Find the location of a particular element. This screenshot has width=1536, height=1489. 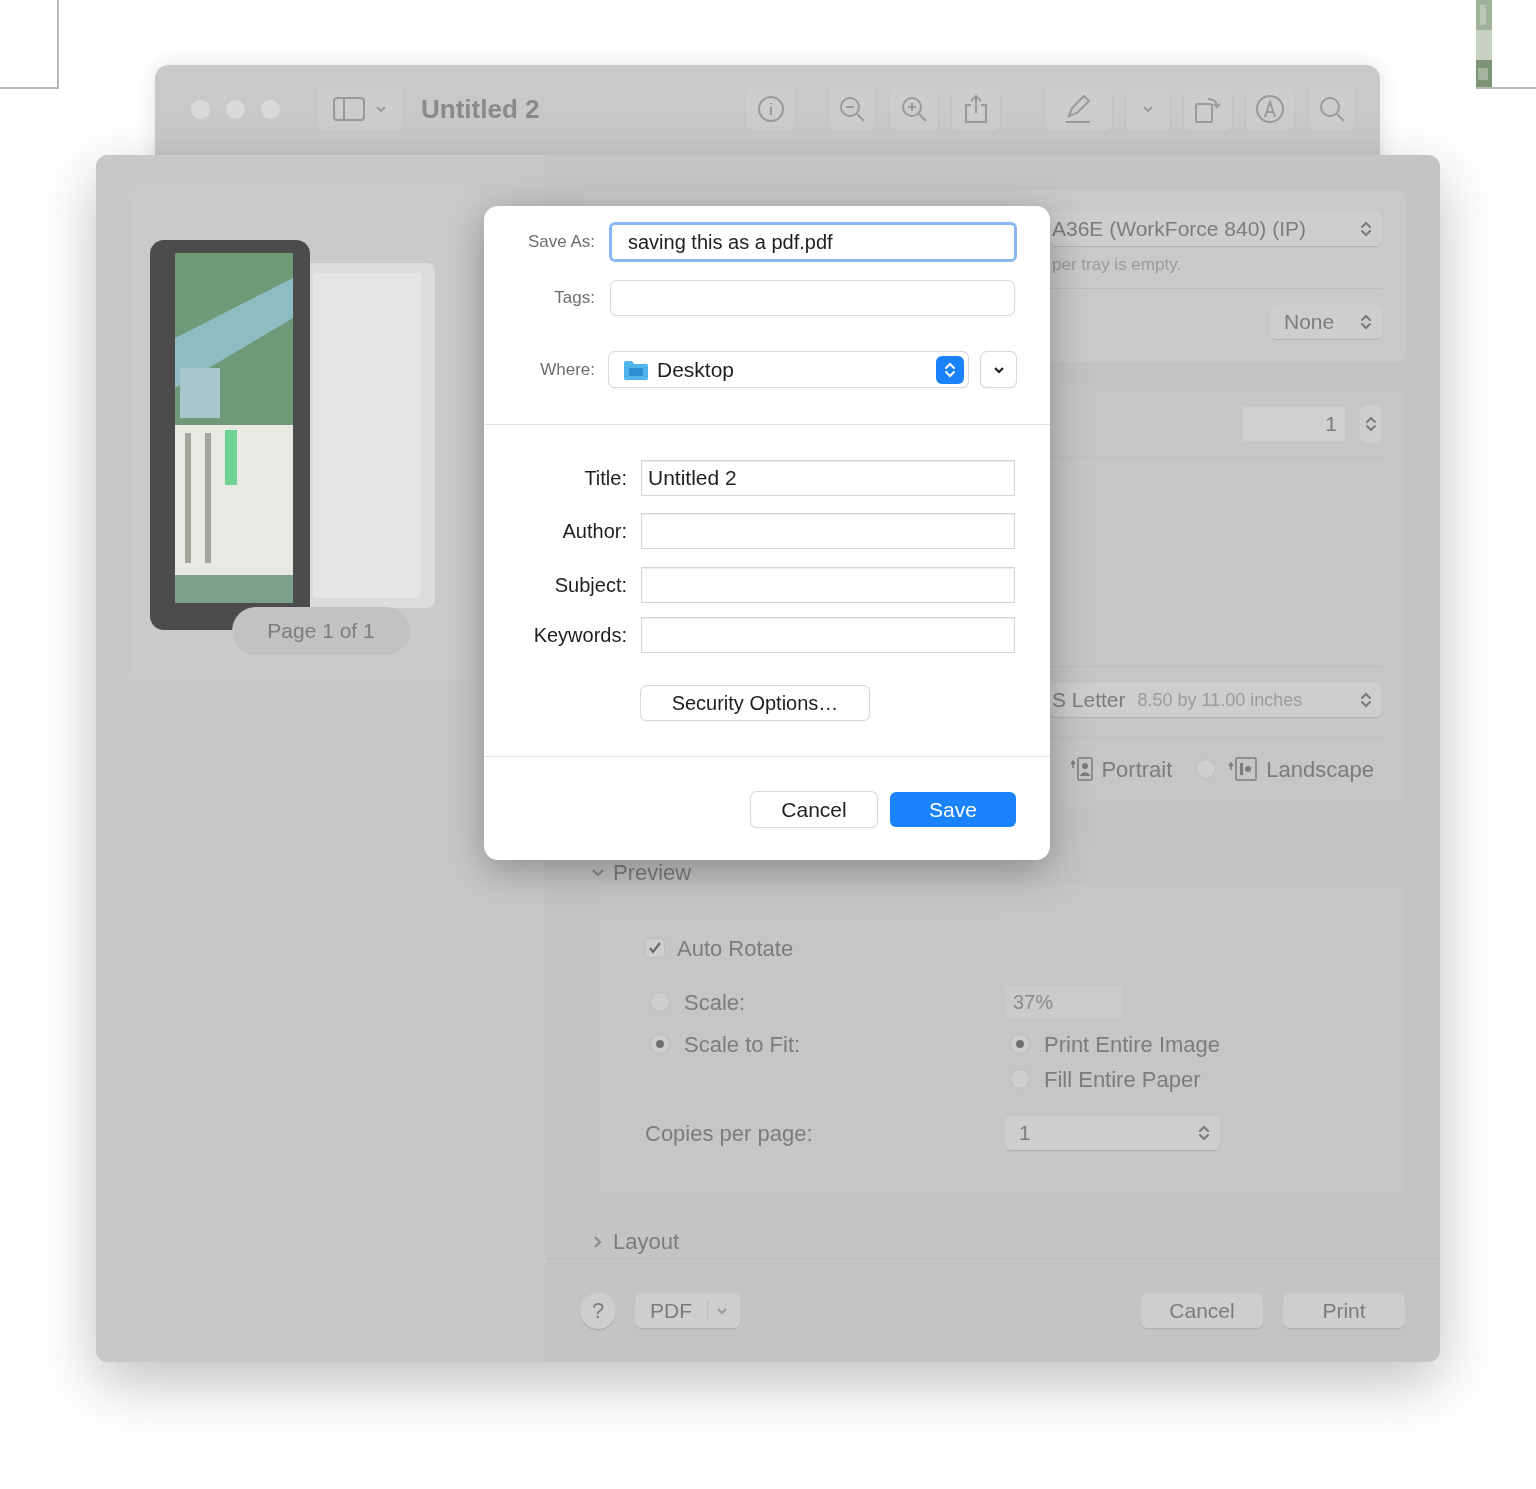

where-label: Where: is located at coordinates (567, 369).